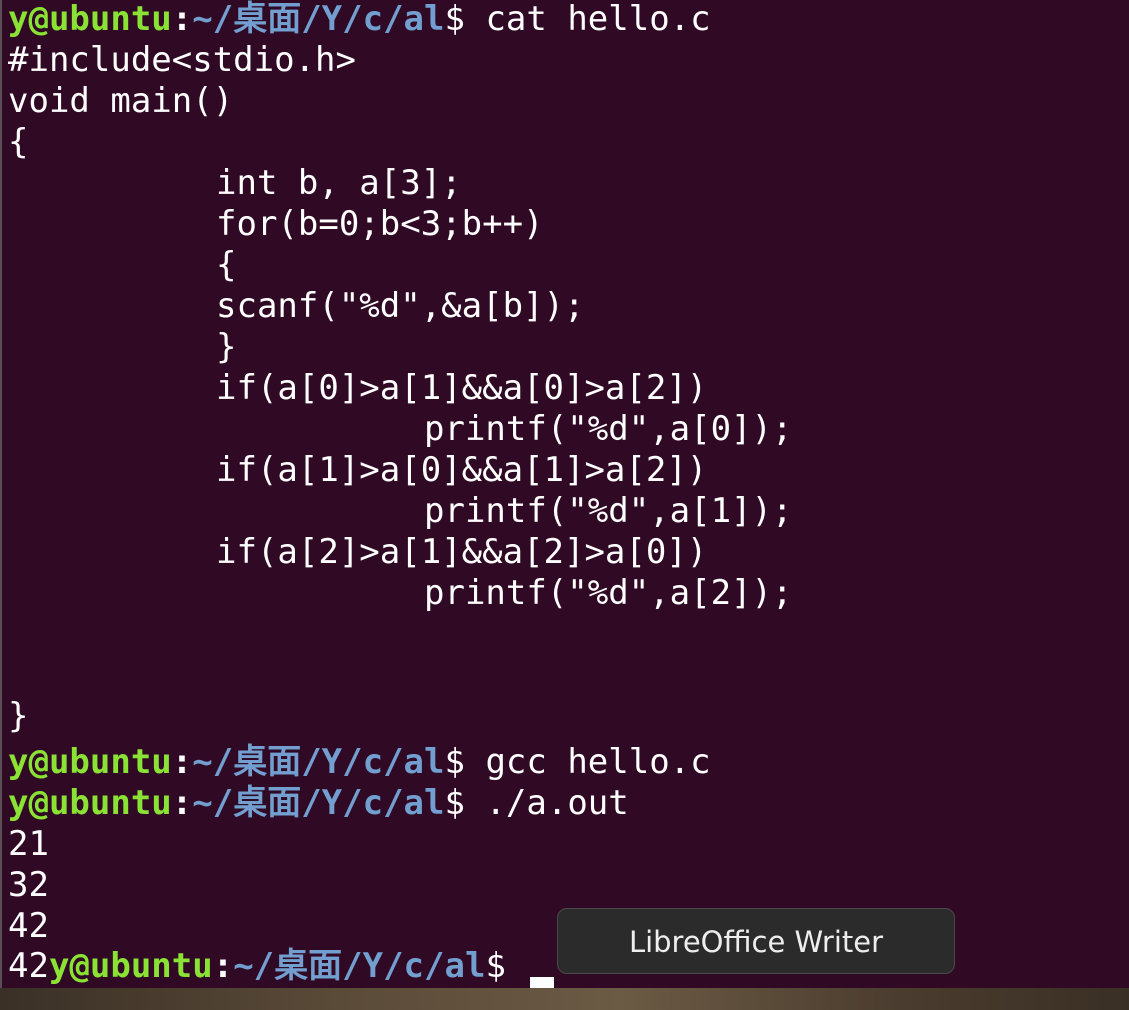  I want to click on program-result: 42, so click(28, 966).